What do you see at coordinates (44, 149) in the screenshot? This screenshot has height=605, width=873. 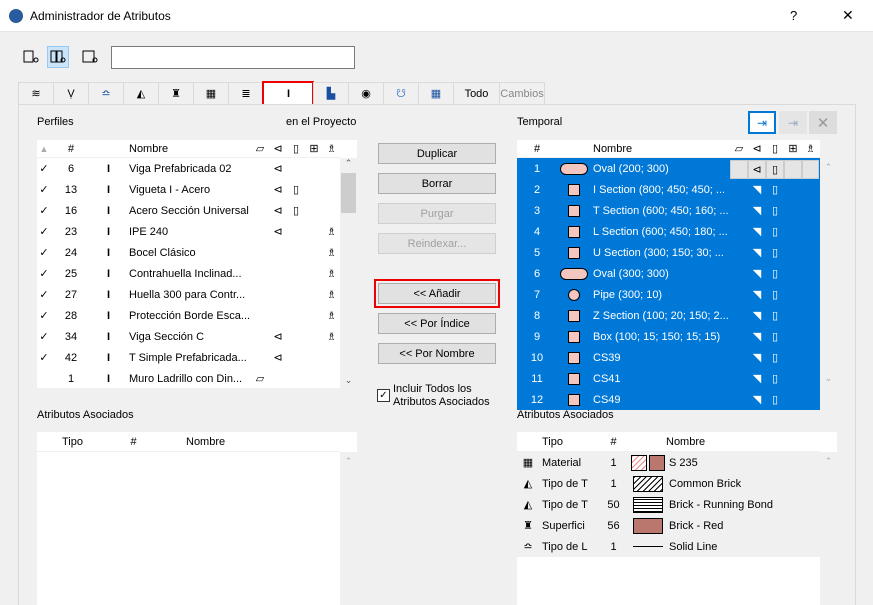 I see `sort-arrow-icon: ▲` at bounding box center [44, 149].